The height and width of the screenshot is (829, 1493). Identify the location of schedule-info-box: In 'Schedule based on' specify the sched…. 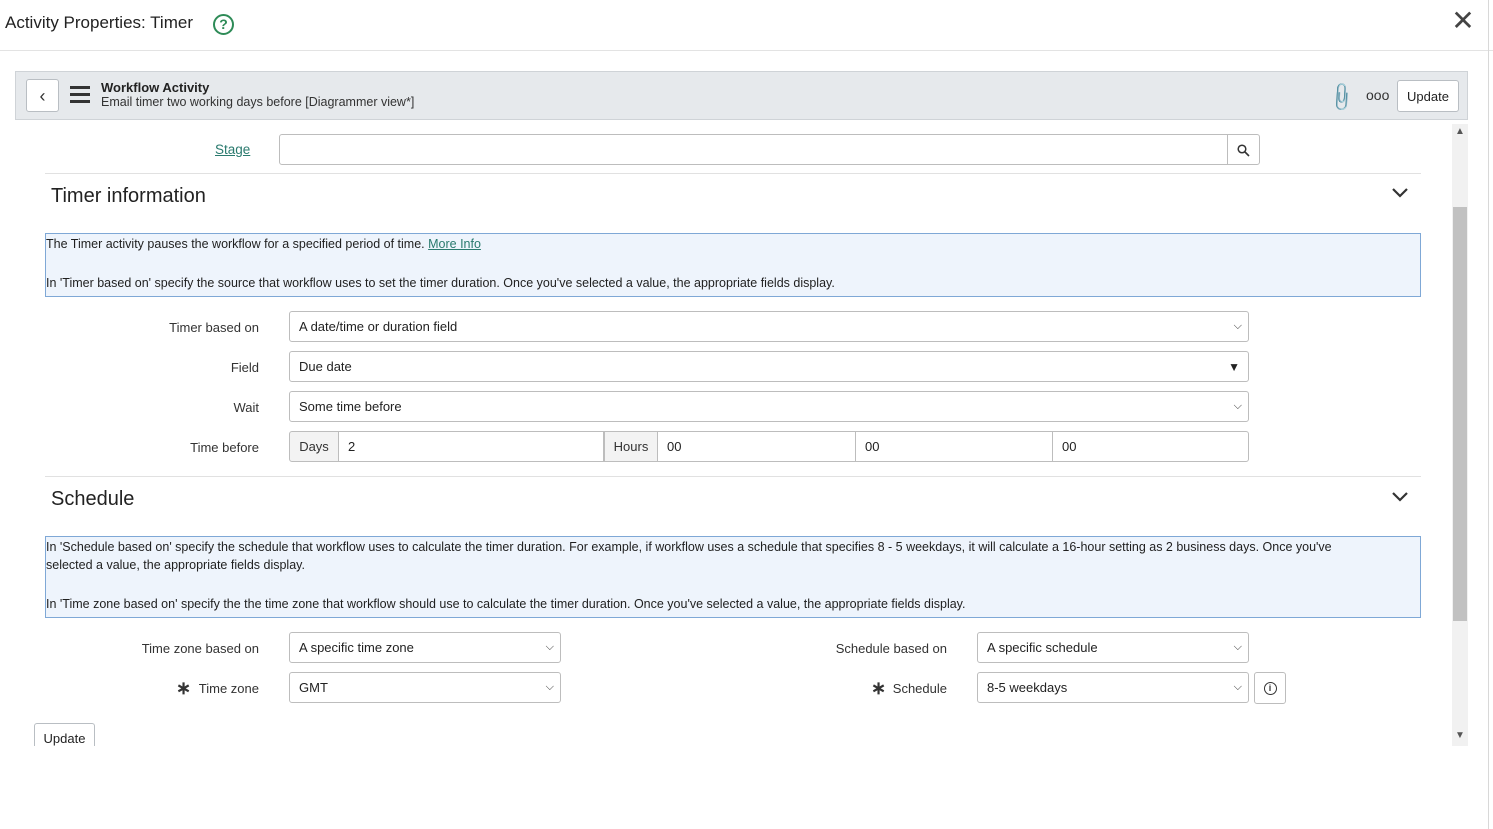
(733, 577).